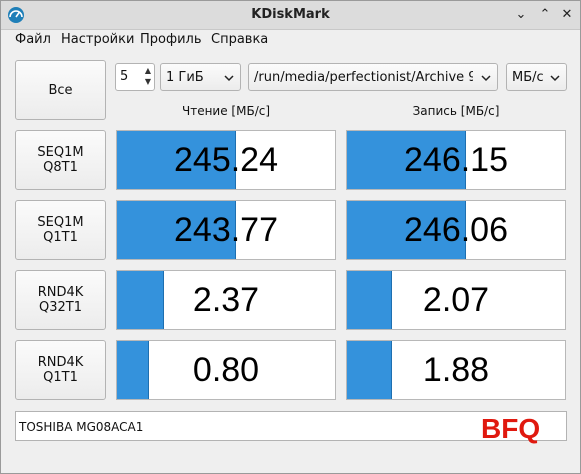  What do you see at coordinates (171, 39) in the screenshot?
I see `menu-profile: Профиль` at bounding box center [171, 39].